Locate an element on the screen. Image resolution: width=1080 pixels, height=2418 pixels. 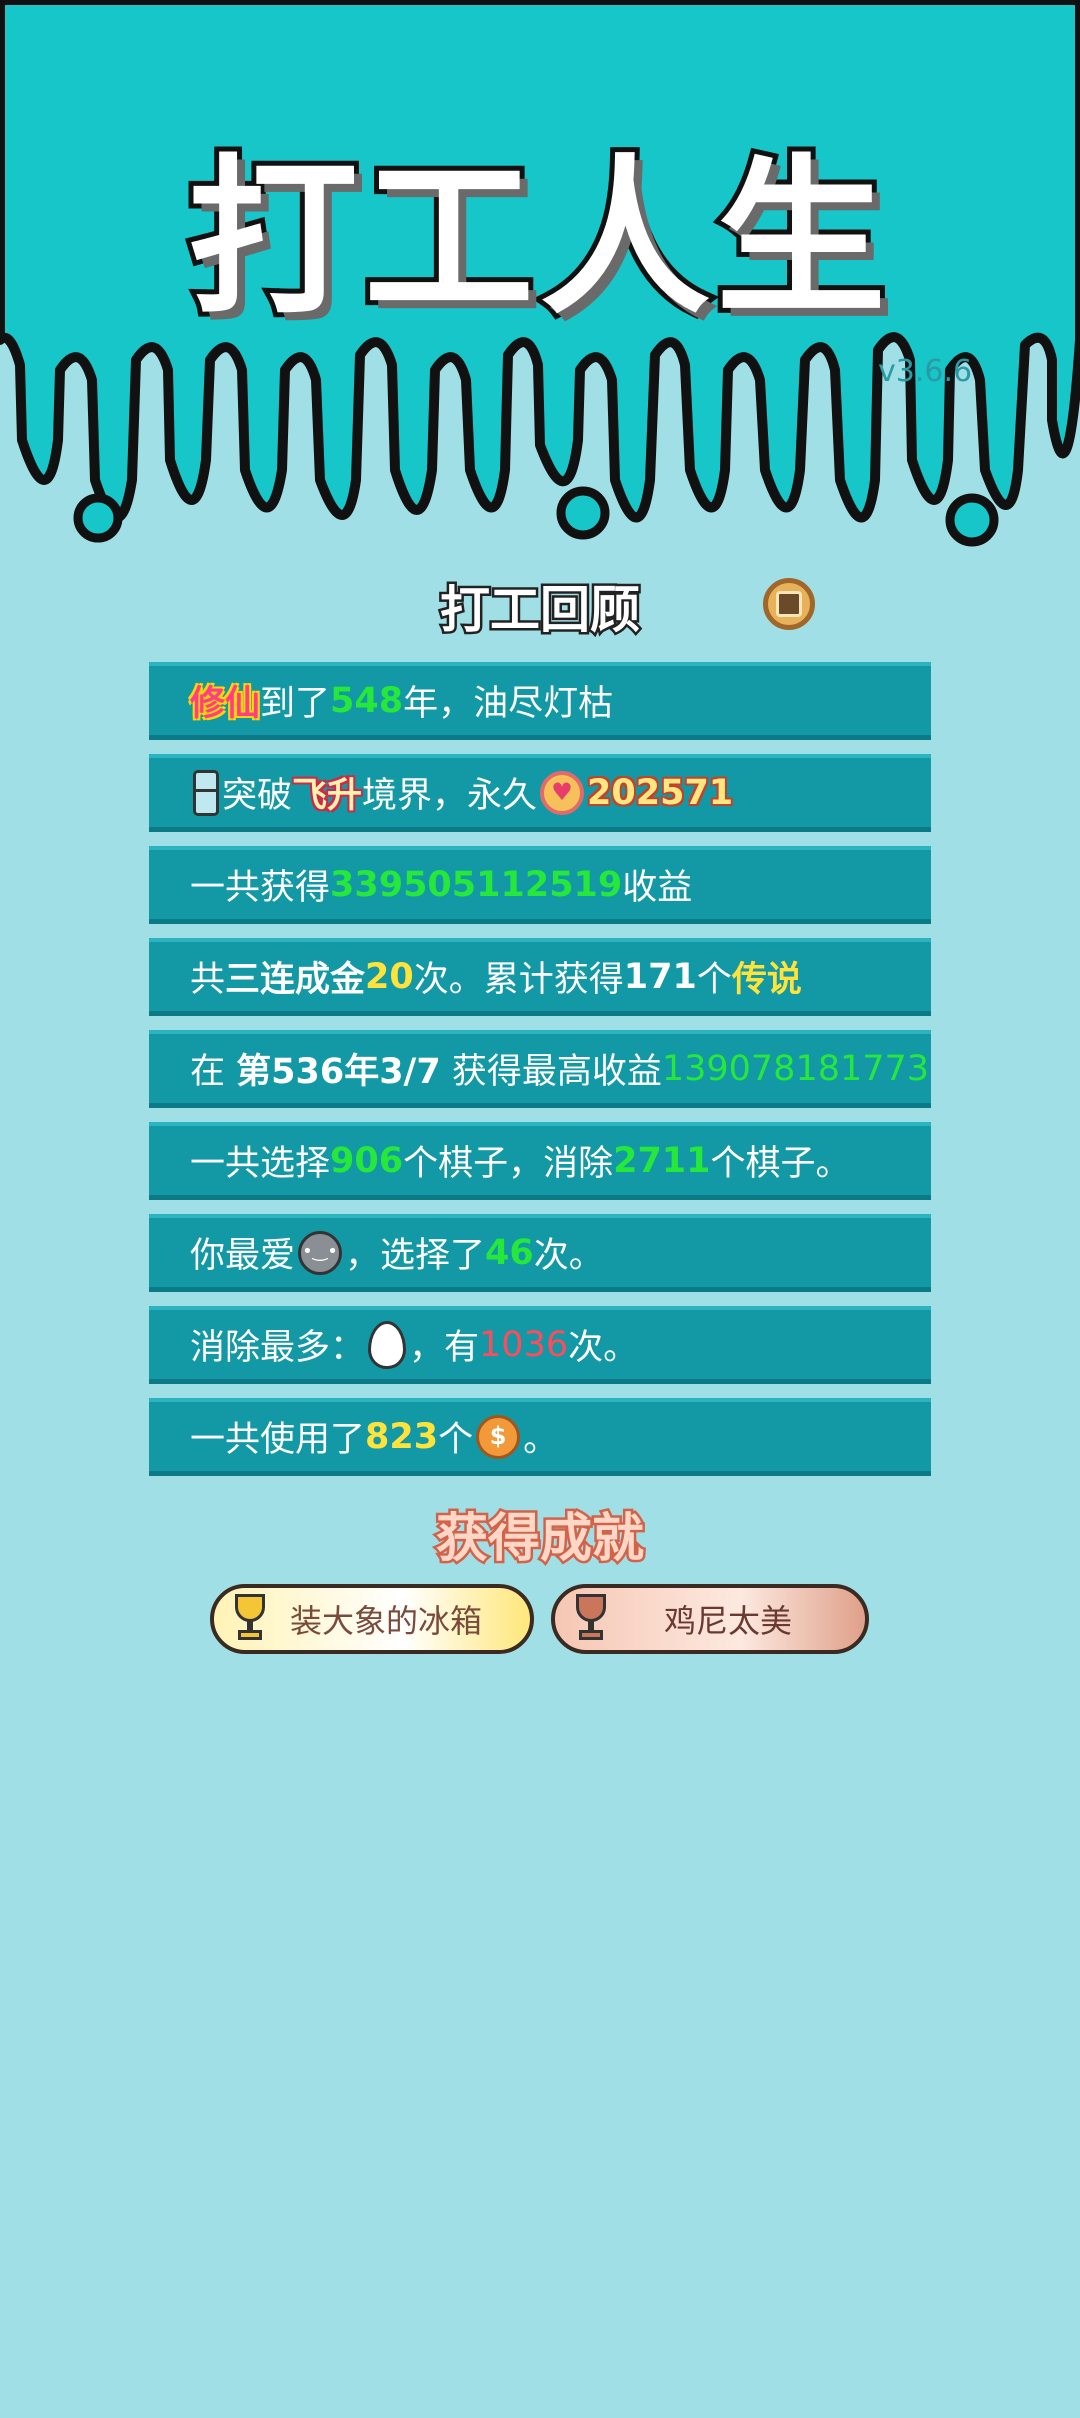
row-text: 次。累计获得 is located at coordinates (518, 980).